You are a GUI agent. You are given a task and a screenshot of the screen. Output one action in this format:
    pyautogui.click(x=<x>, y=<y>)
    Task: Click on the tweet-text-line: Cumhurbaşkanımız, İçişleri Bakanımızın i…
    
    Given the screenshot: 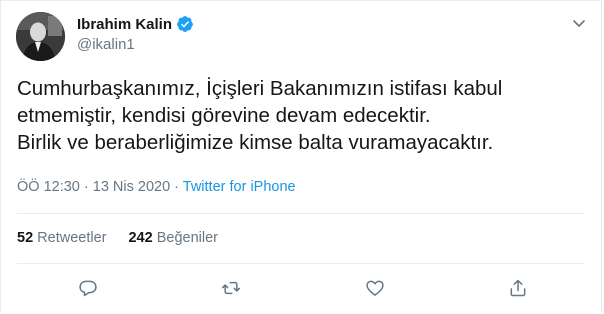 What is the action you would take?
    pyautogui.click(x=260, y=88)
    